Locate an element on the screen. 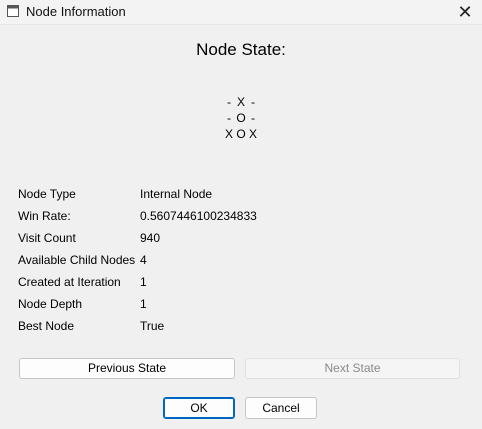 The image size is (482, 429). info-row-node-depth: Node Depth 1 is located at coordinates (137, 304).